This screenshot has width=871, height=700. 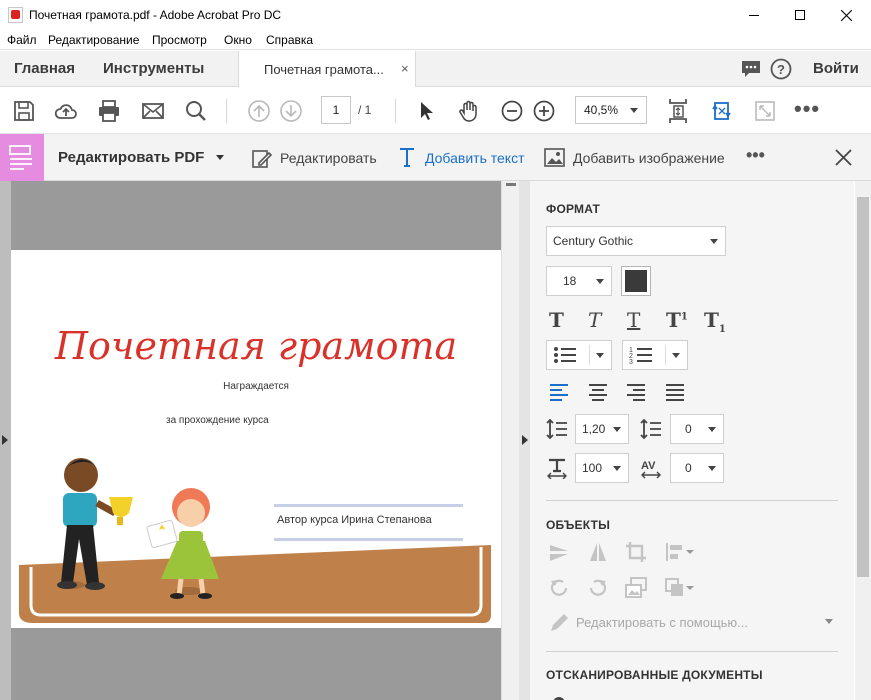 I want to click on menu-edit: Редактирование, so click(x=93, y=40).